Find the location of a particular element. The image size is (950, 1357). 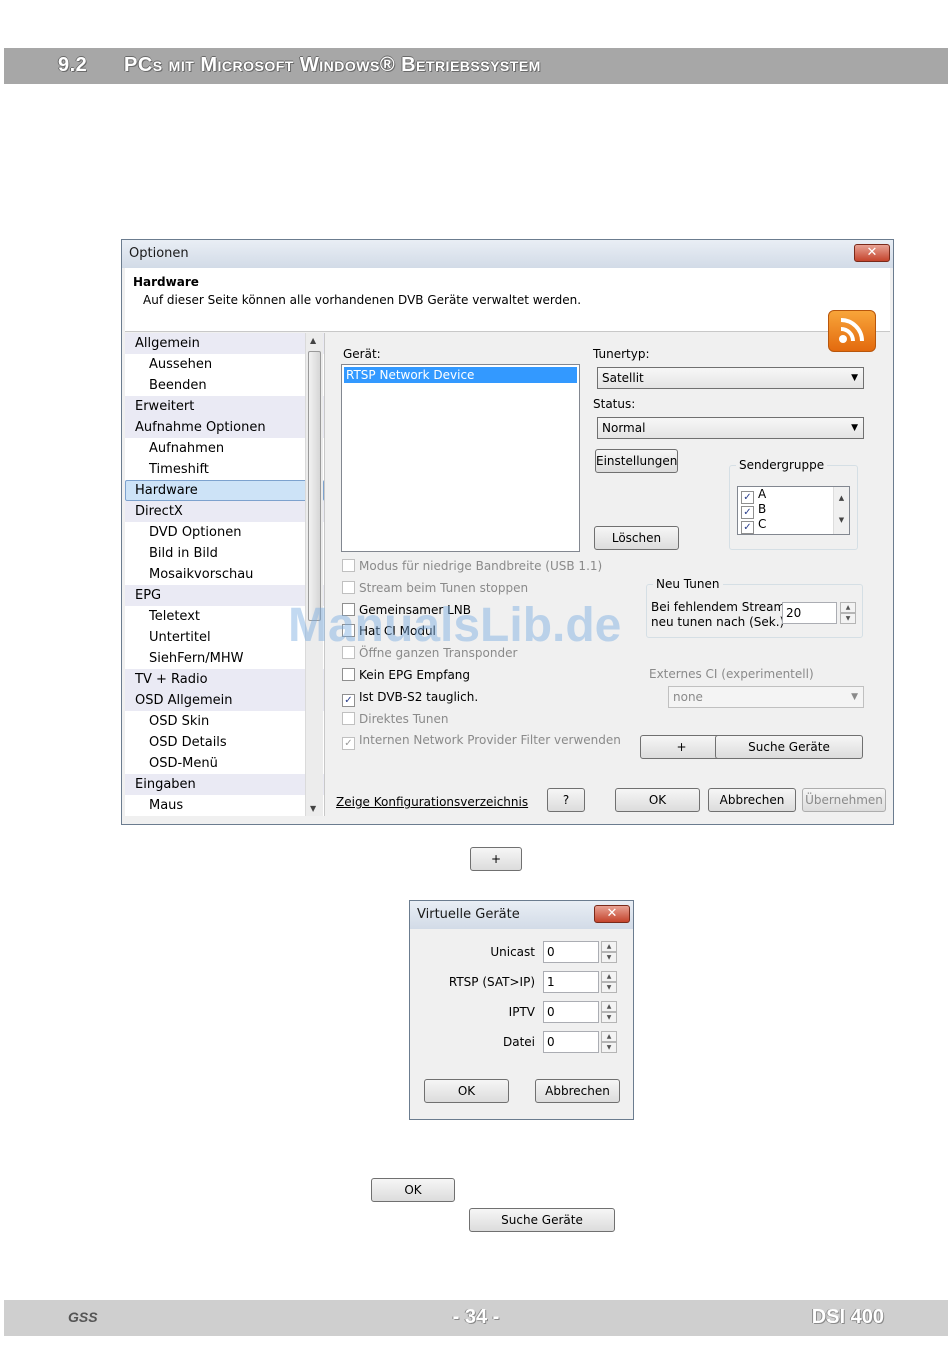

config-folder-link: Zeige Konfigurationsverzeichnis is located at coordinates (432, 802).